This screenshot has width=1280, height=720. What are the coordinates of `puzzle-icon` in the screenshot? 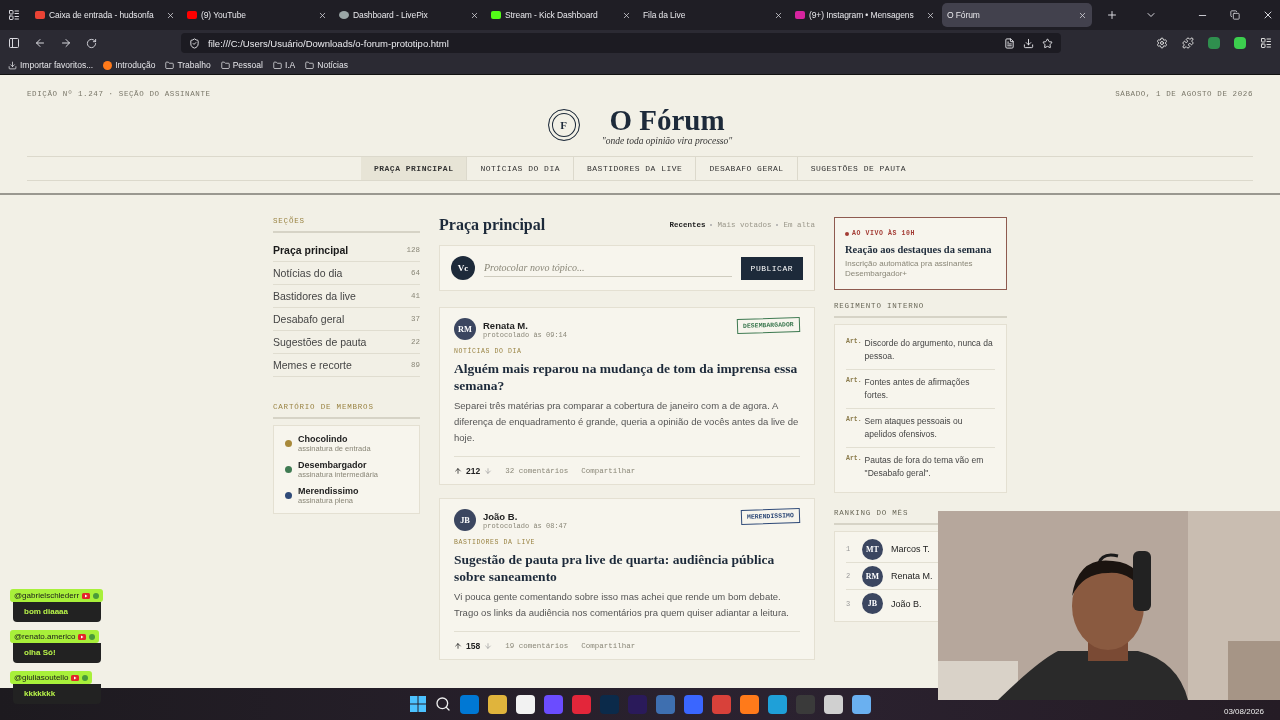 It's located at (1188, 43).